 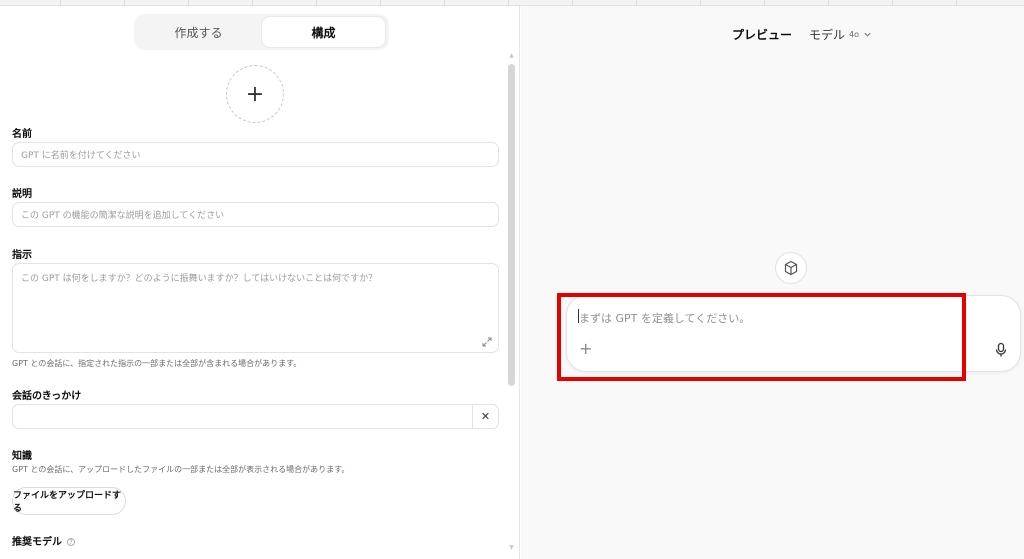 What do you see at coordinates (22, 456) in the screenshot?
I see `knowledge-label: 知識` at bounding box center [22, 456].